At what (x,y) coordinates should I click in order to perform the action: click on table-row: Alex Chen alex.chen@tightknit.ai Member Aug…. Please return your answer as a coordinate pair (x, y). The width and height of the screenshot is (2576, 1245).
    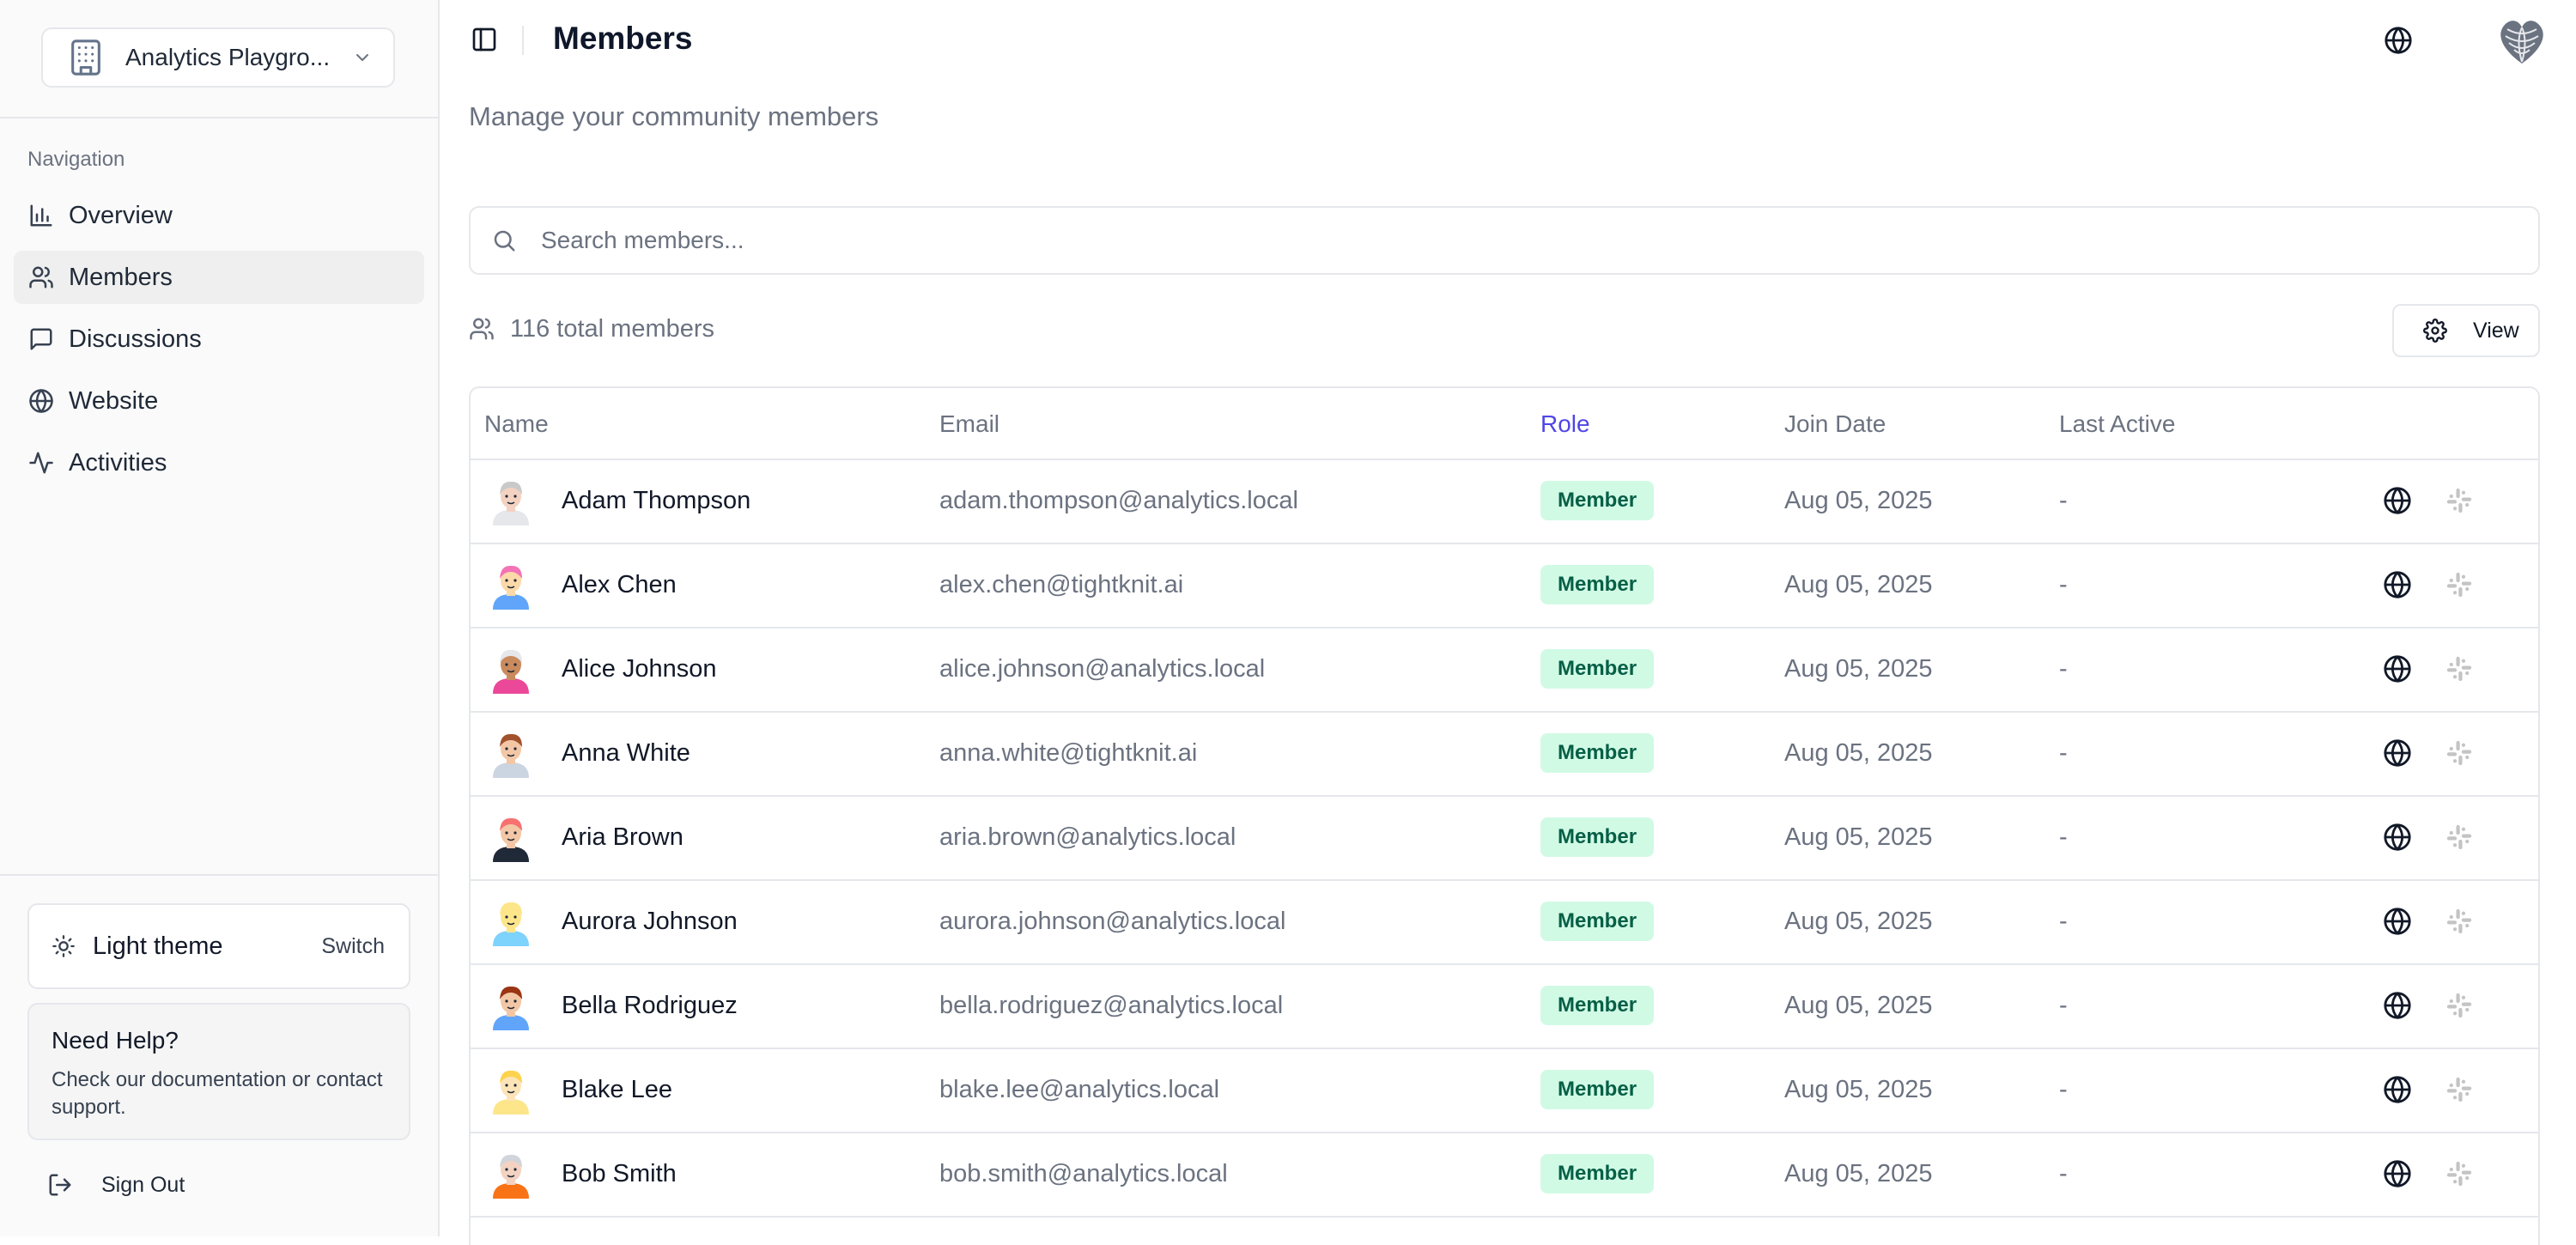
    Looking at the image, I should click on (1504, 586).